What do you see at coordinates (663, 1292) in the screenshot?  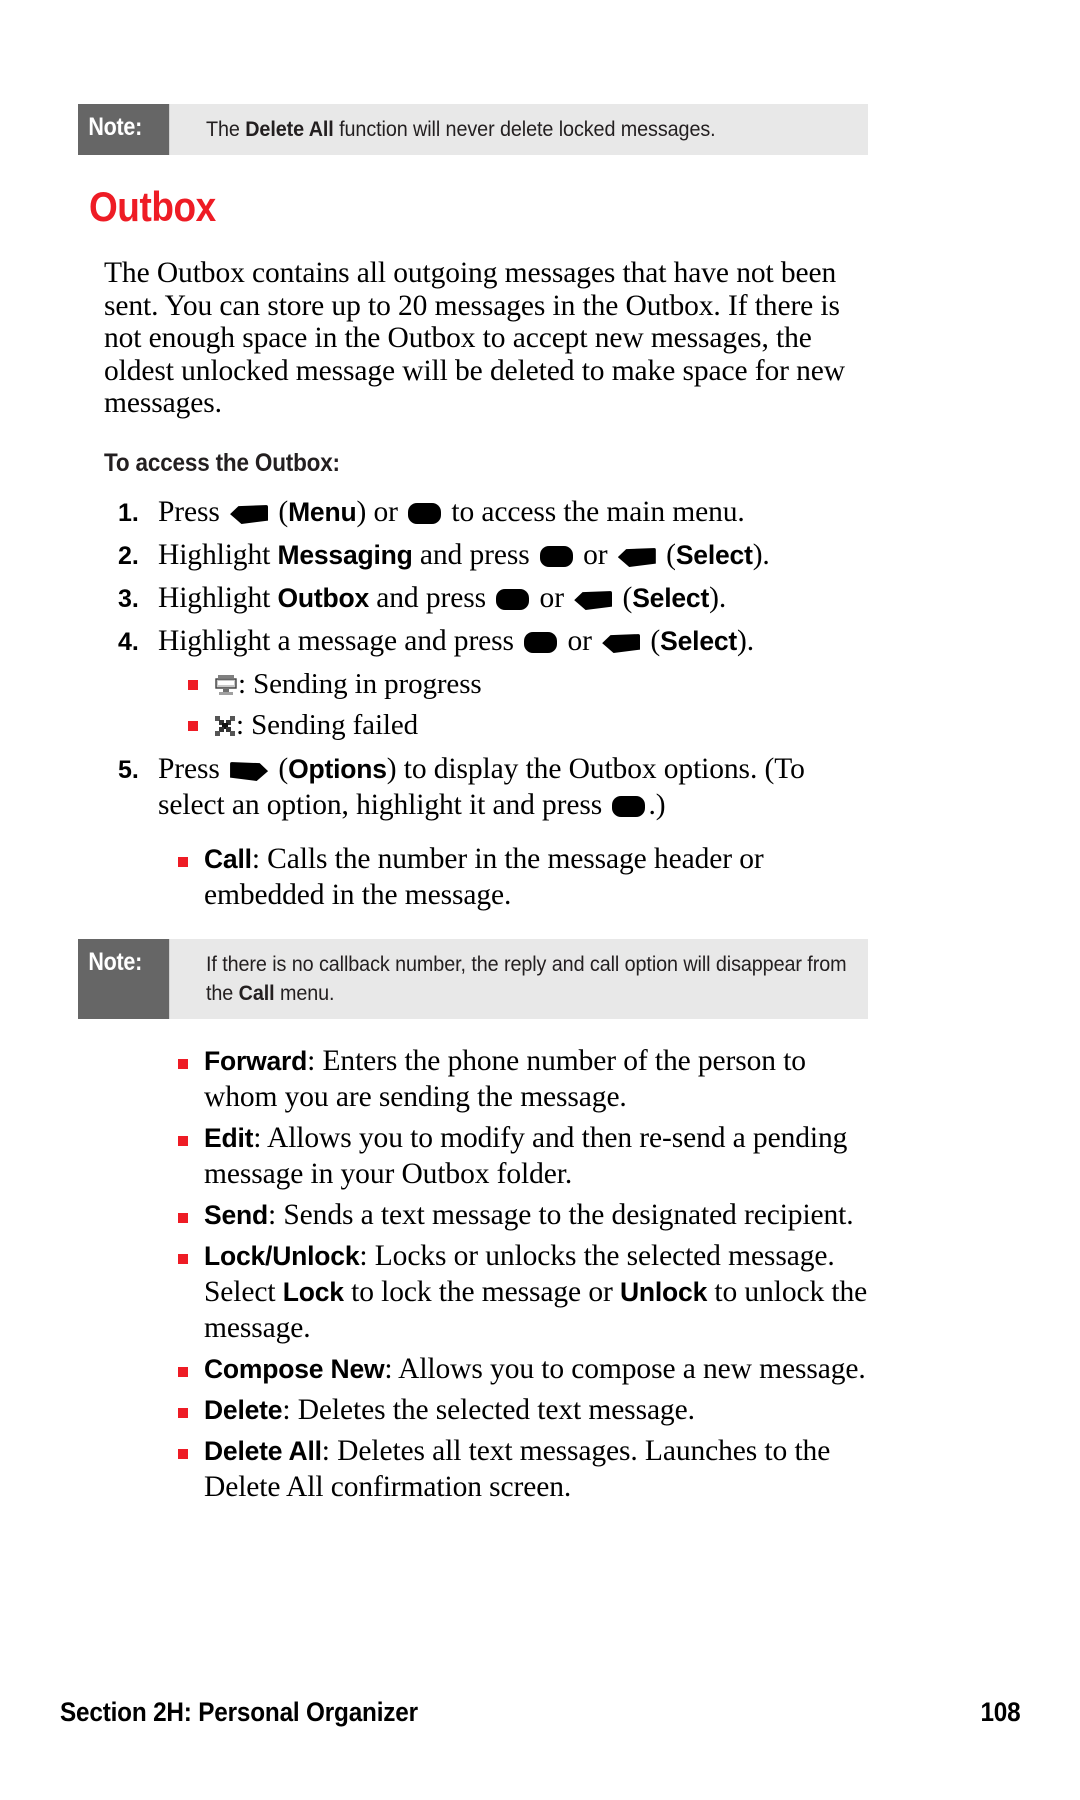 I see `option-inline-label: Unlock` at bounding box center [663, 1292].